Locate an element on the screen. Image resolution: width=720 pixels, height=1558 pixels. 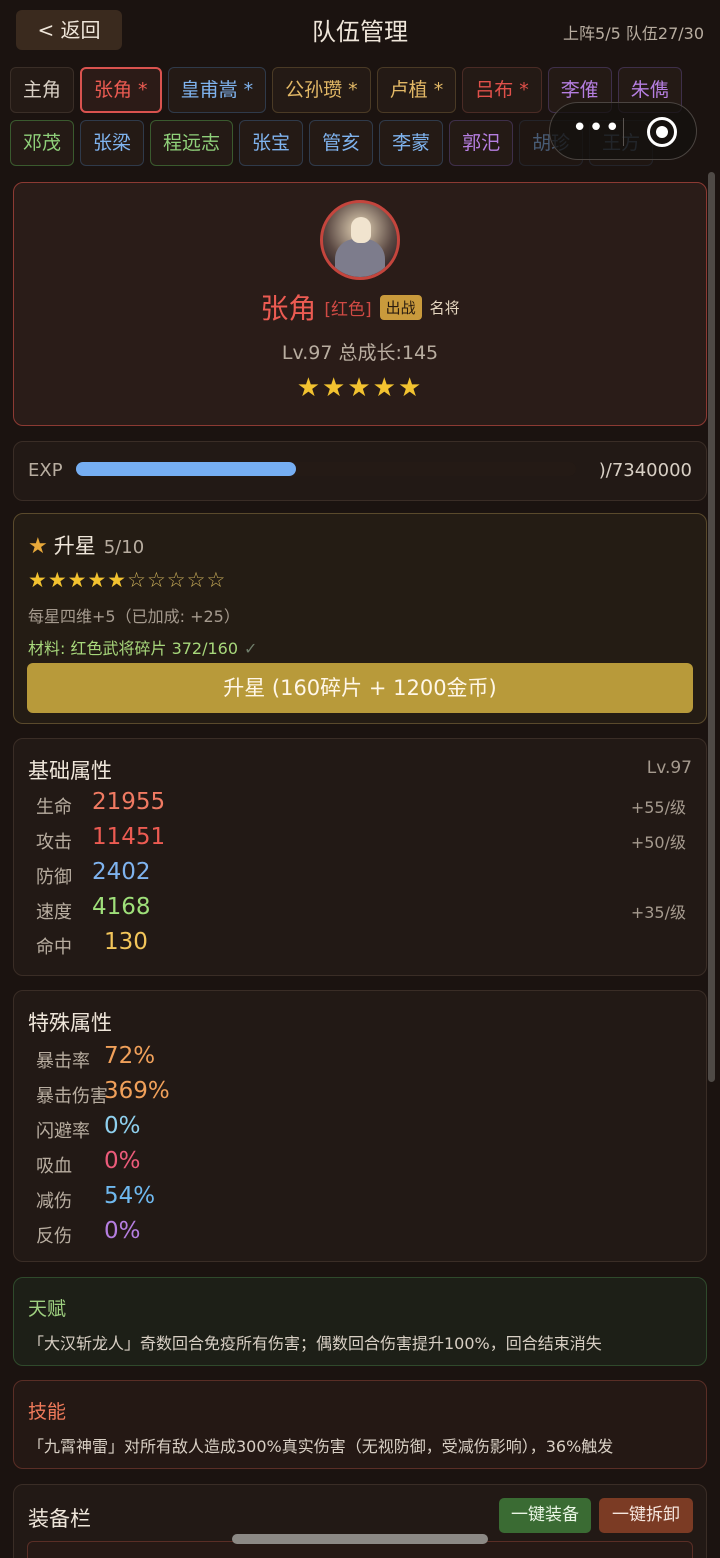
more-icon: ••• is located at coordinates (596, 128).